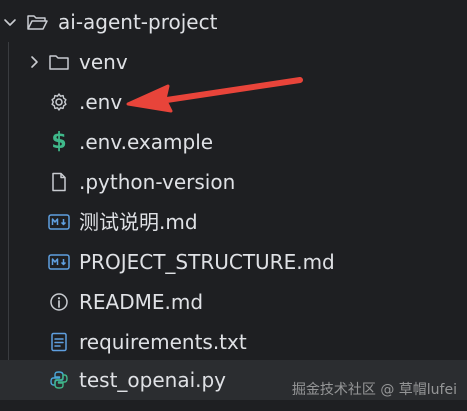 The height and width of the screenshot is (411, 467). I want to click on tree-item-readme-md: README.md, so click(233, 302).